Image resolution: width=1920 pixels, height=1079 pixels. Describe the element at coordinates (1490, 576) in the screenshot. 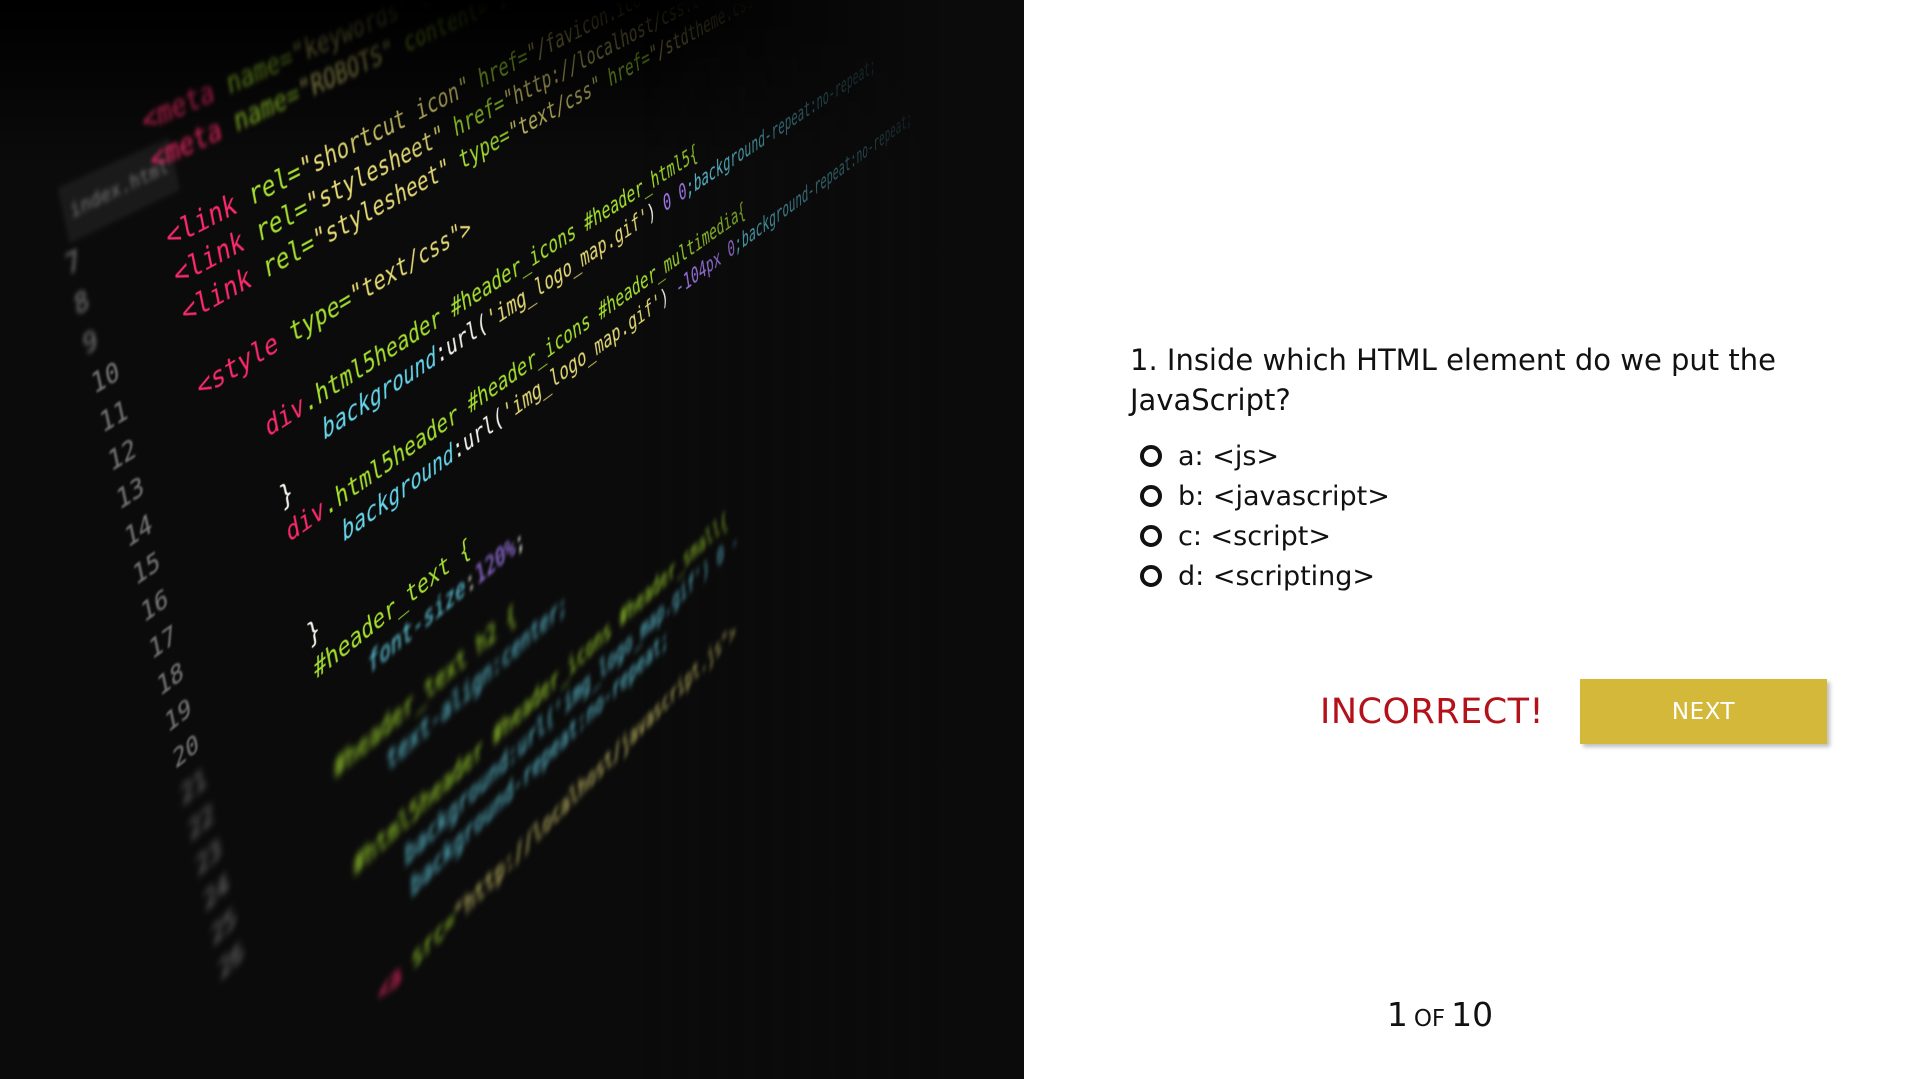

I see `option-d: d: <scripting>` at that location.